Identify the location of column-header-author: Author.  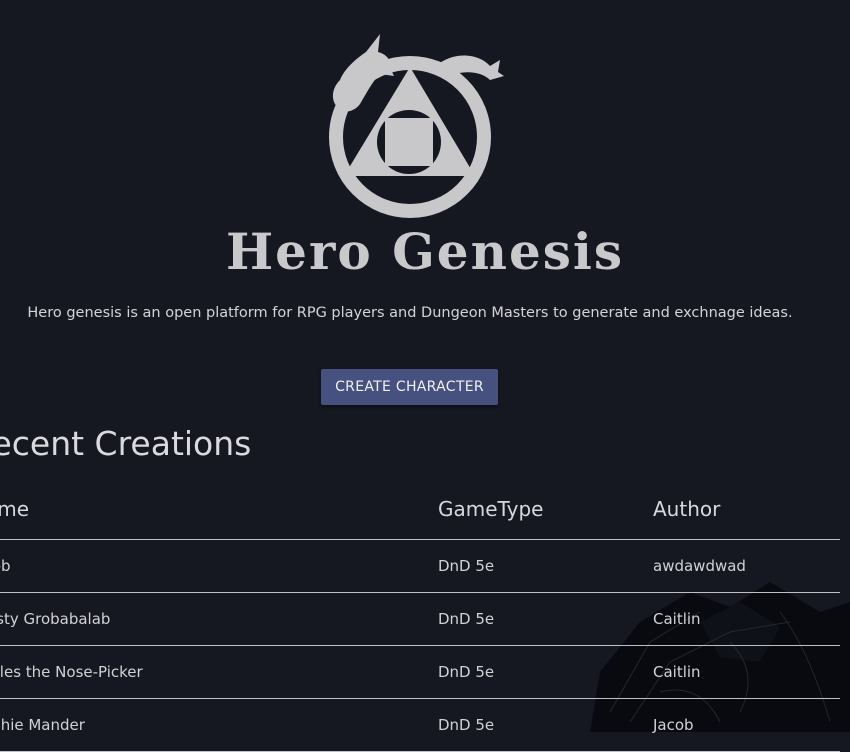
(687, 509).